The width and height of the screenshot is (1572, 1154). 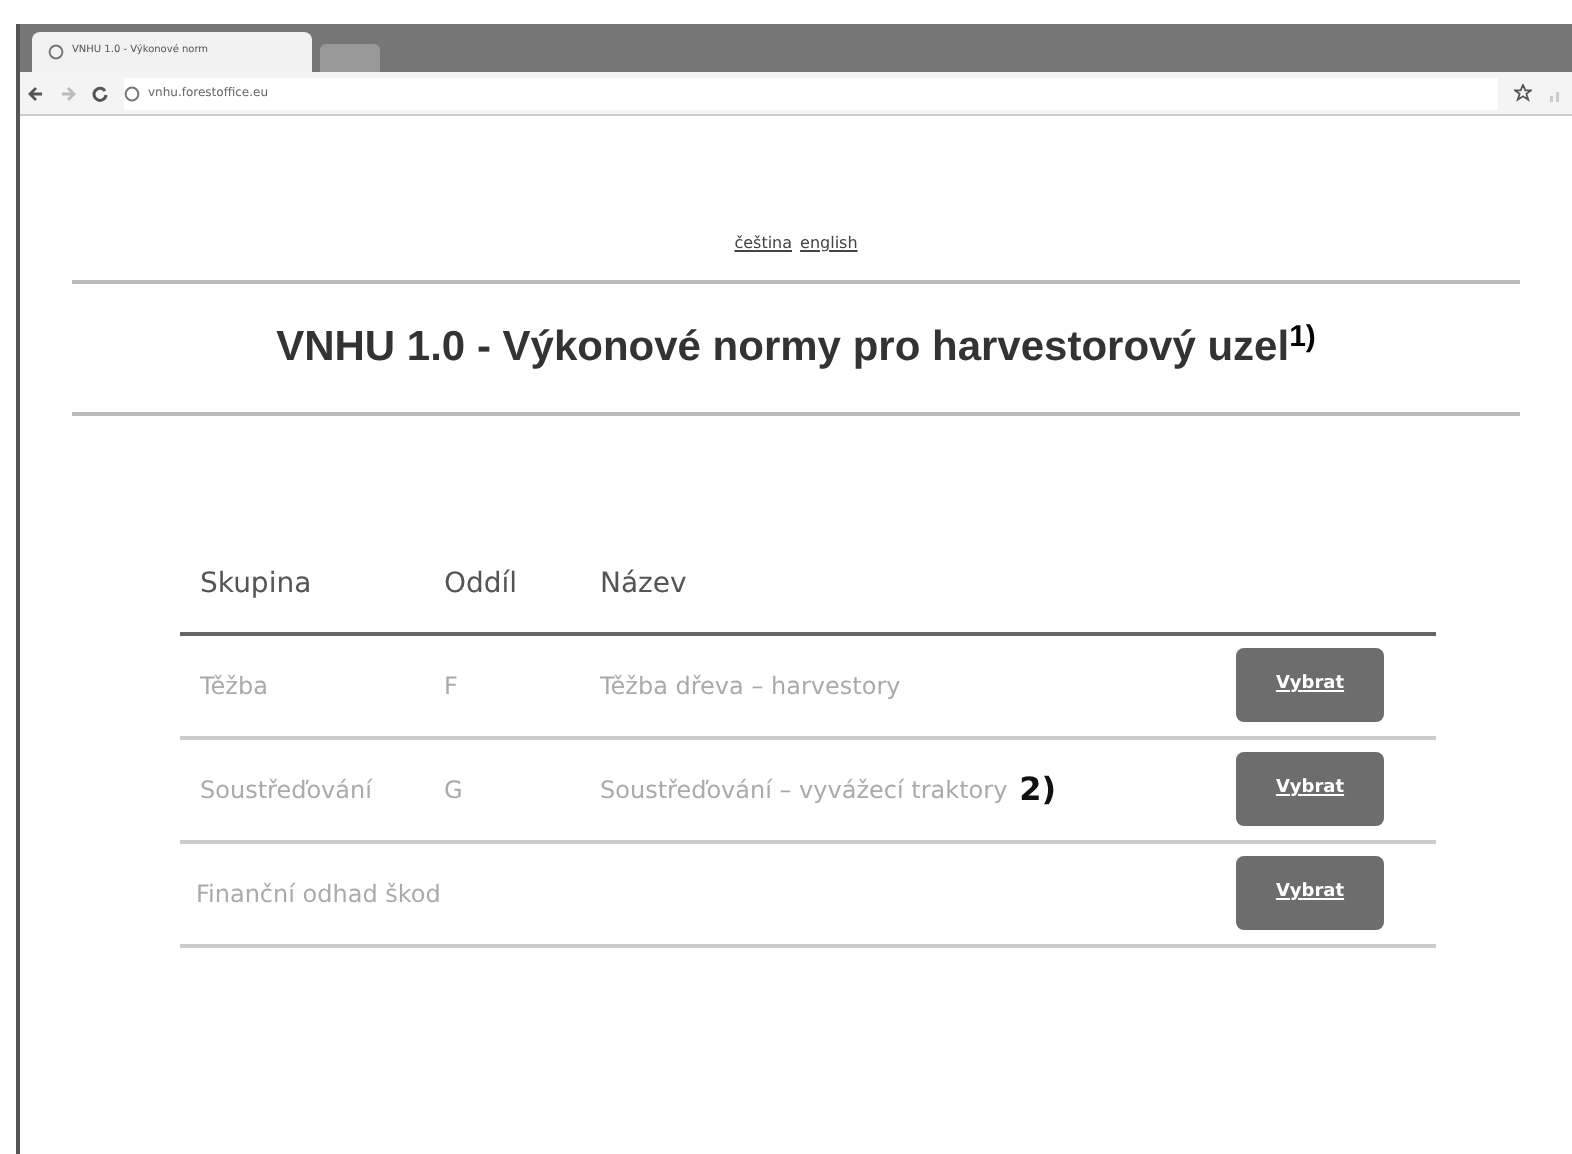 What do you see at coordinates (256, 585) in the screenshot?
I see `column-header: Skupina` at bounding box center [256, 585].